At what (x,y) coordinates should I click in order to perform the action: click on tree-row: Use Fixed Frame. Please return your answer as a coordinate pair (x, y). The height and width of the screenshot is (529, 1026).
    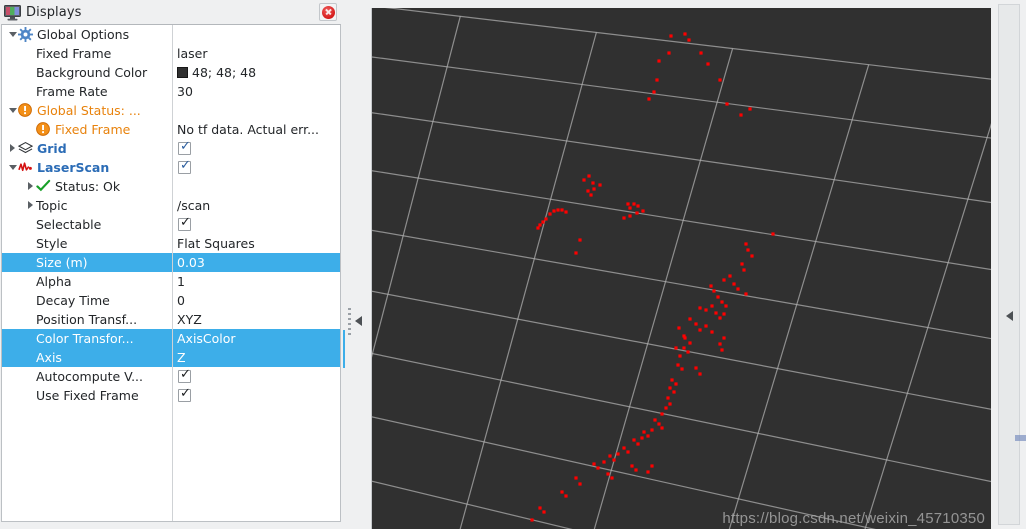
    Looking at the image, I should click on (171, 395).